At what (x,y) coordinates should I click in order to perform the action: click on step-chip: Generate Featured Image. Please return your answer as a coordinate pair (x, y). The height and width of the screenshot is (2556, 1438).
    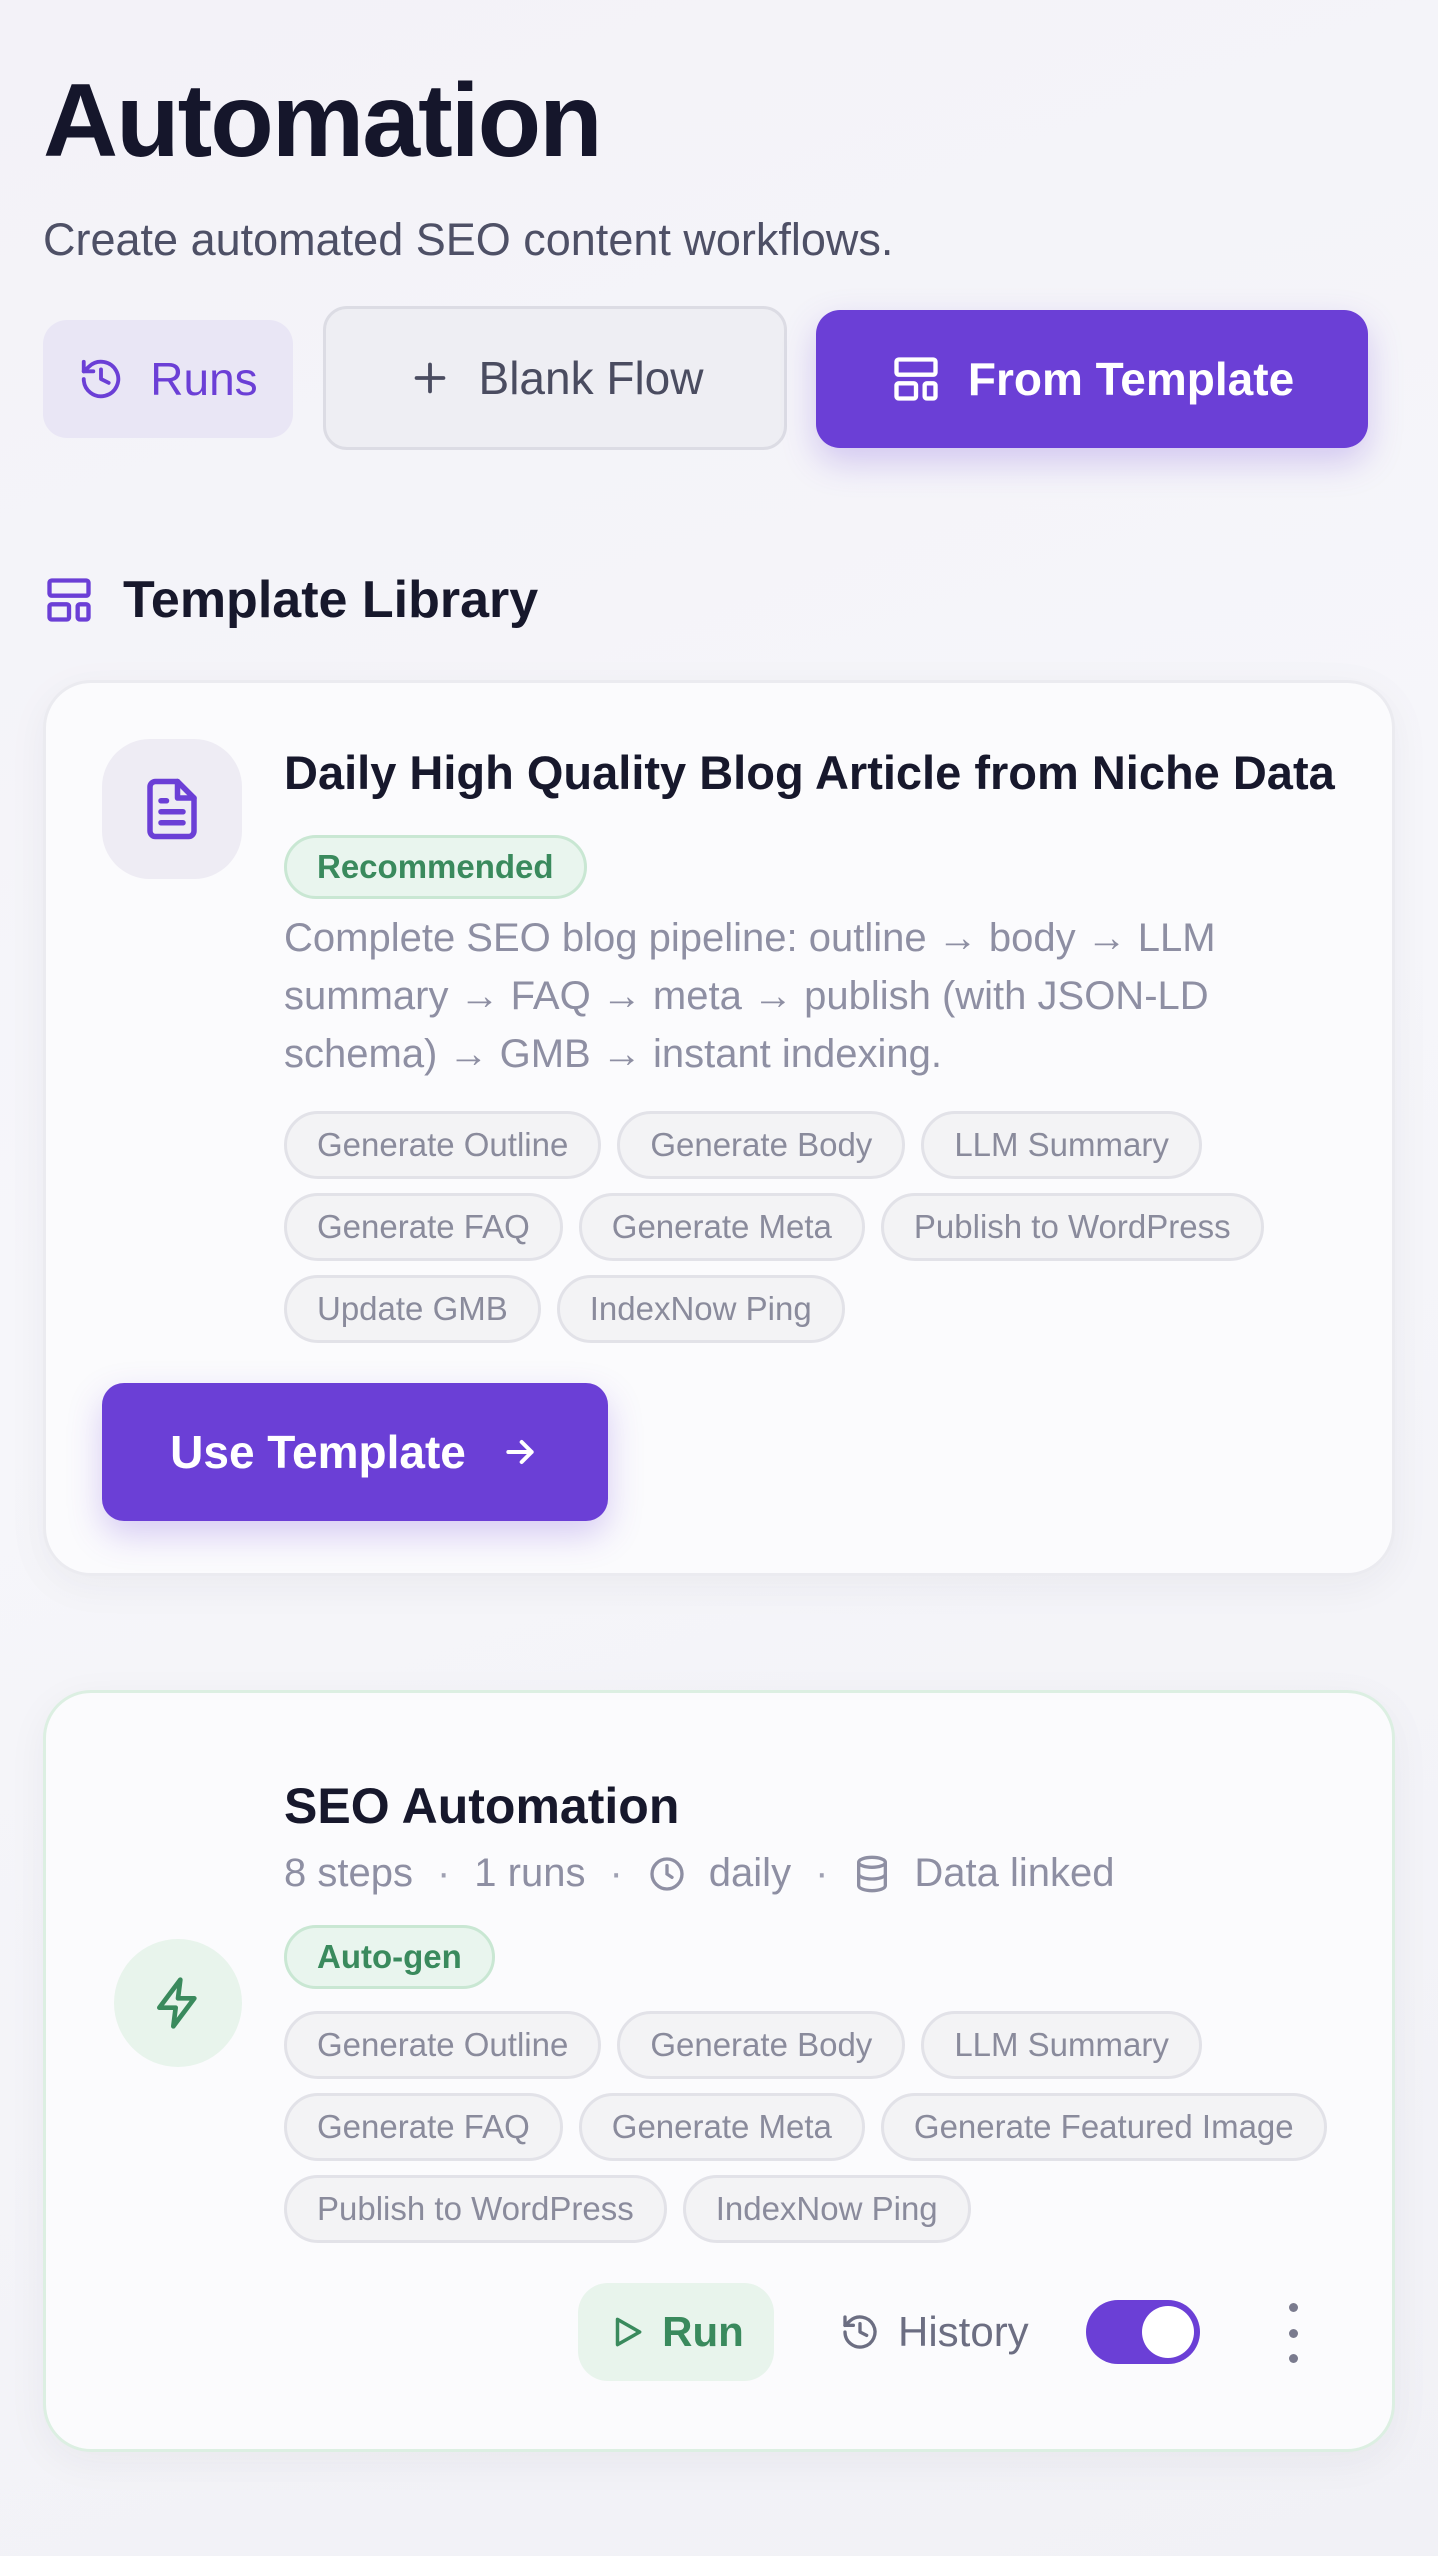
    Looking at the image, I should click on (1103, 2127).